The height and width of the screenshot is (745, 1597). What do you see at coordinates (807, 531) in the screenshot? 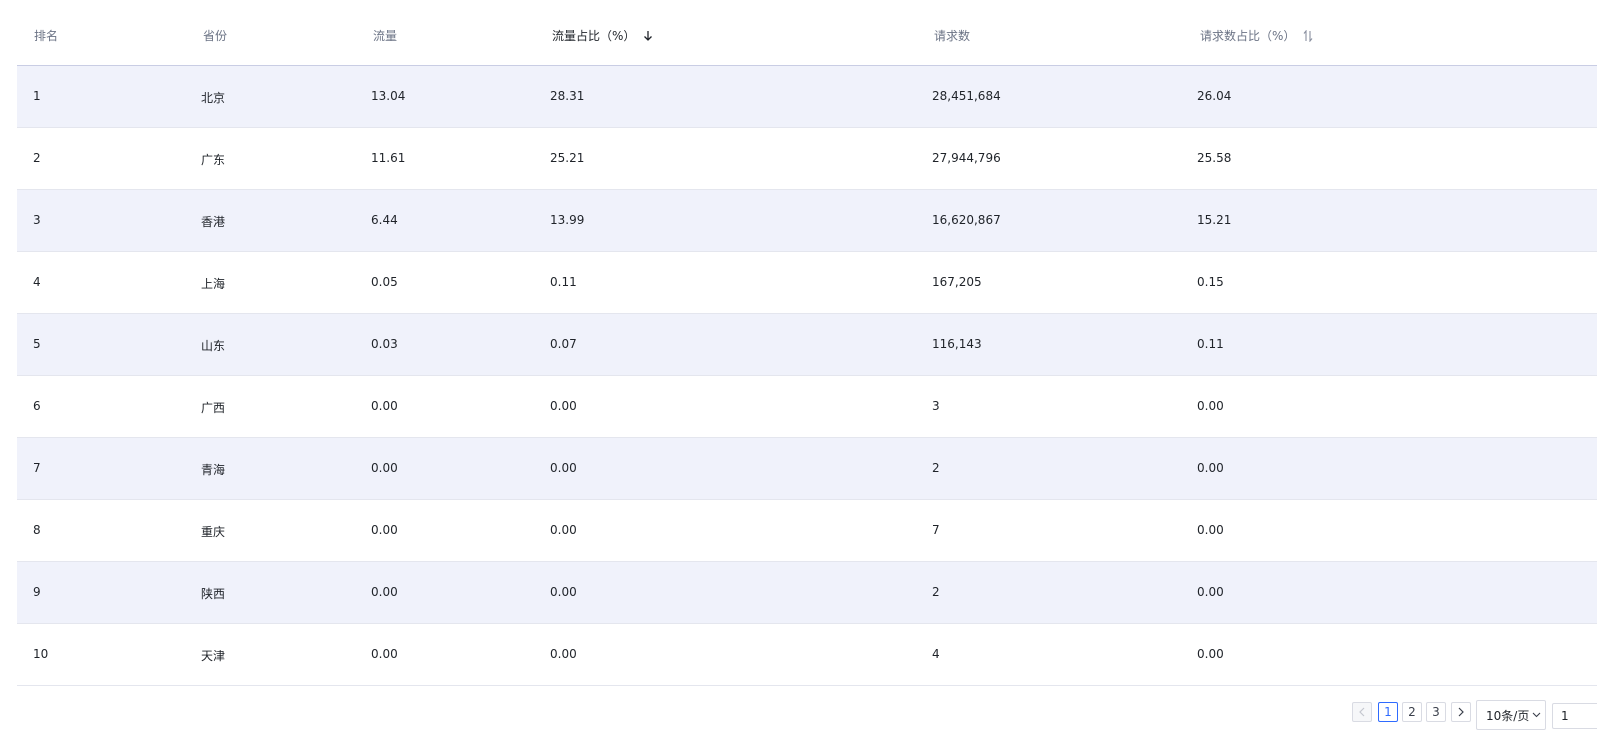
I see `table-row: 8 重庆 0.00 0.00 7 0.00` at bounding box center [807, 531].